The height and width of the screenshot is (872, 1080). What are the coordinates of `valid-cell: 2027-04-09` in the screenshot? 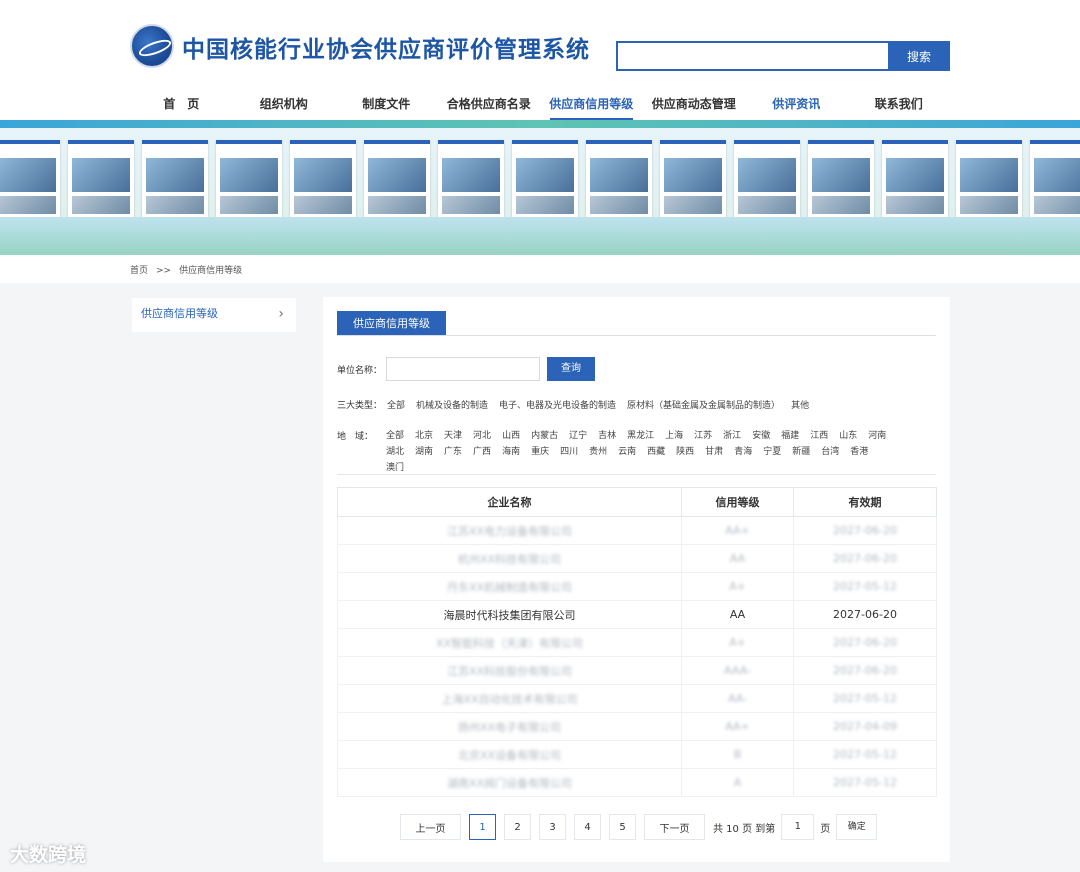 It's located at (865, 726).